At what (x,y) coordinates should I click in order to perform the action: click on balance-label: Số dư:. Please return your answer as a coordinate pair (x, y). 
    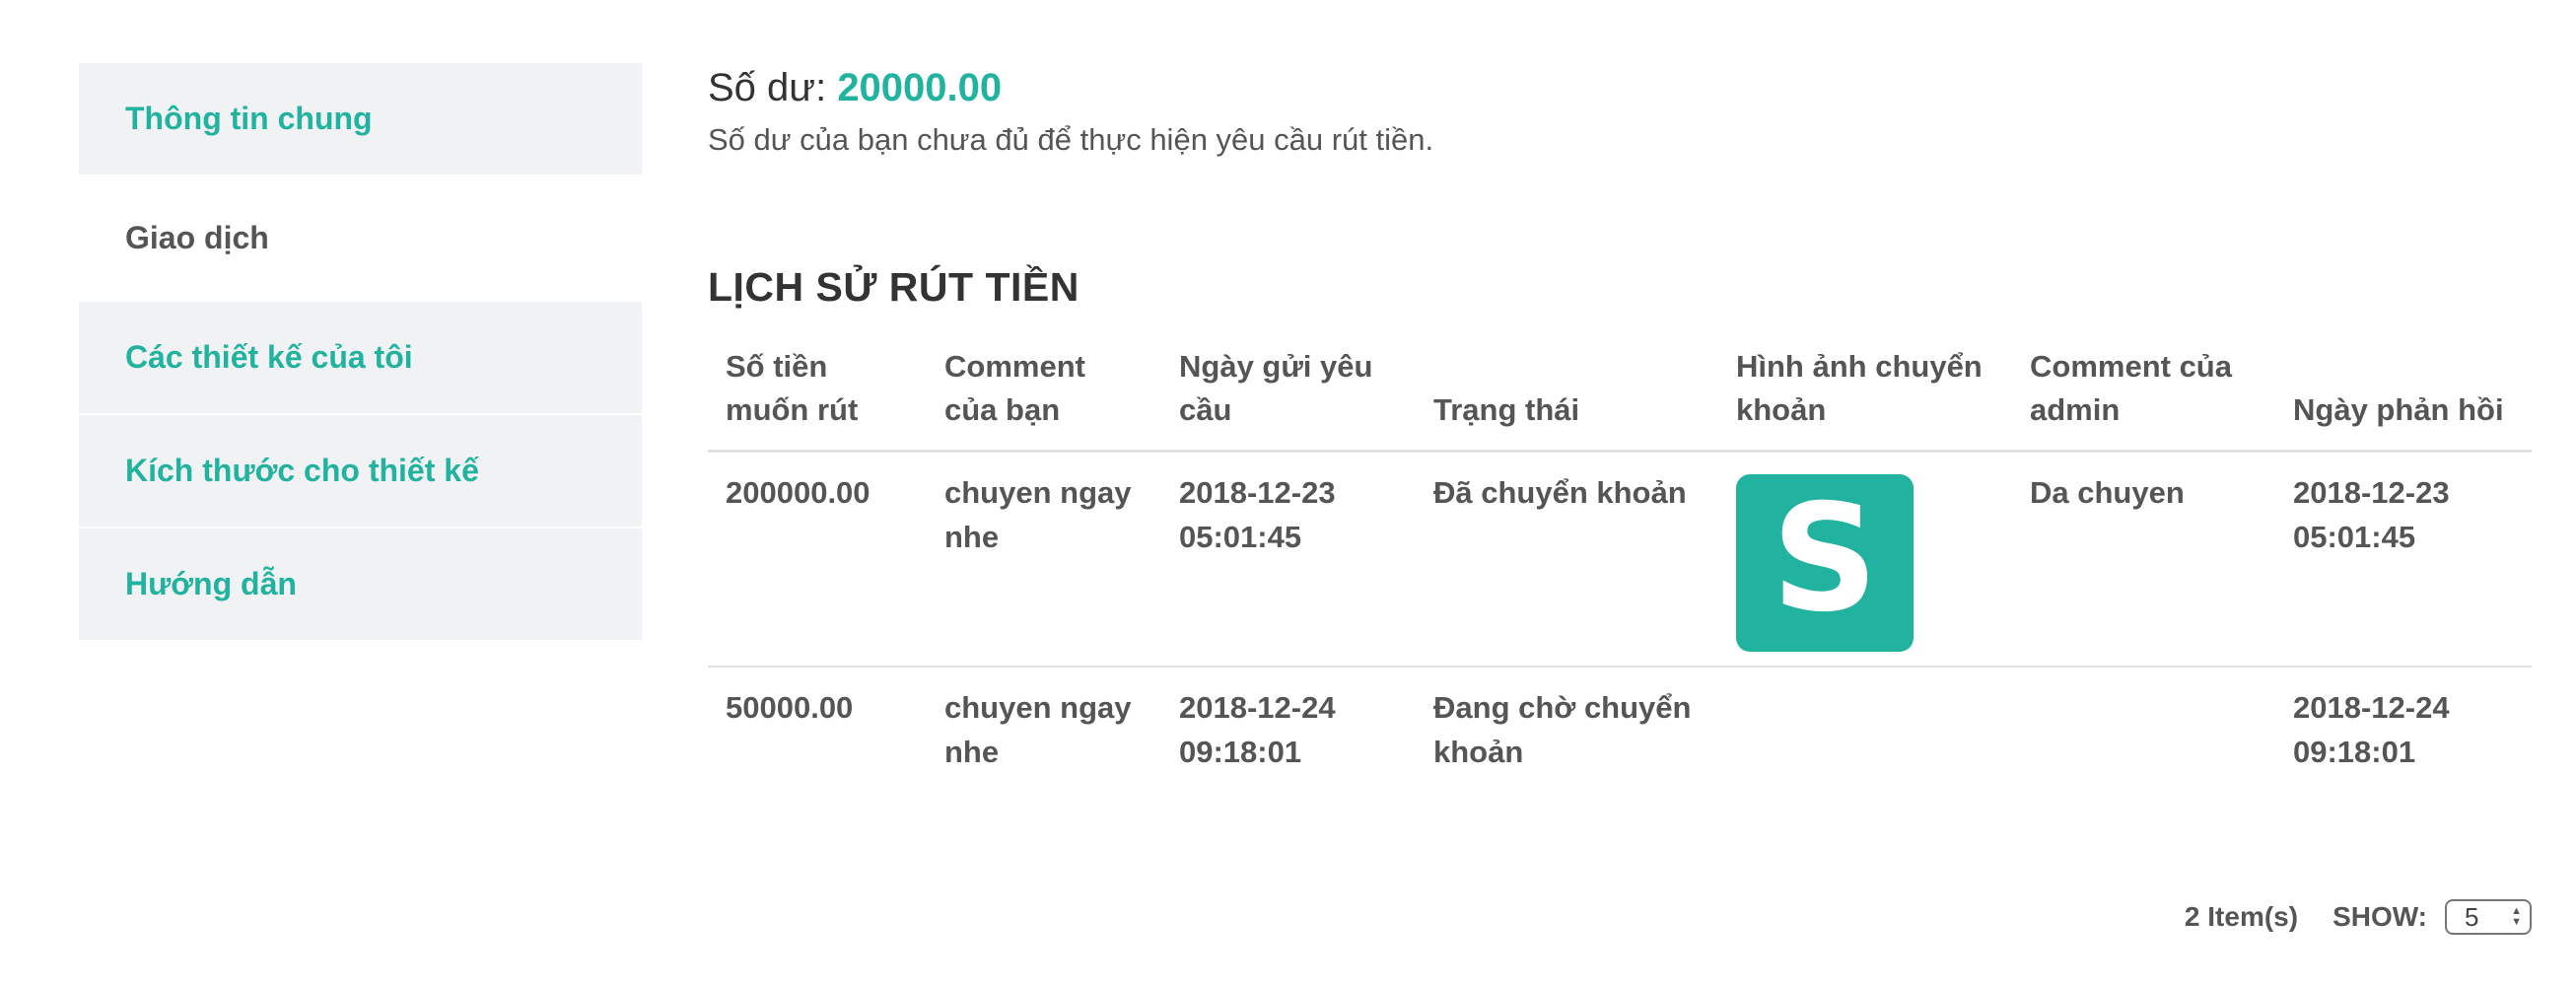
    Looking at the image, I should click on (767, 87).